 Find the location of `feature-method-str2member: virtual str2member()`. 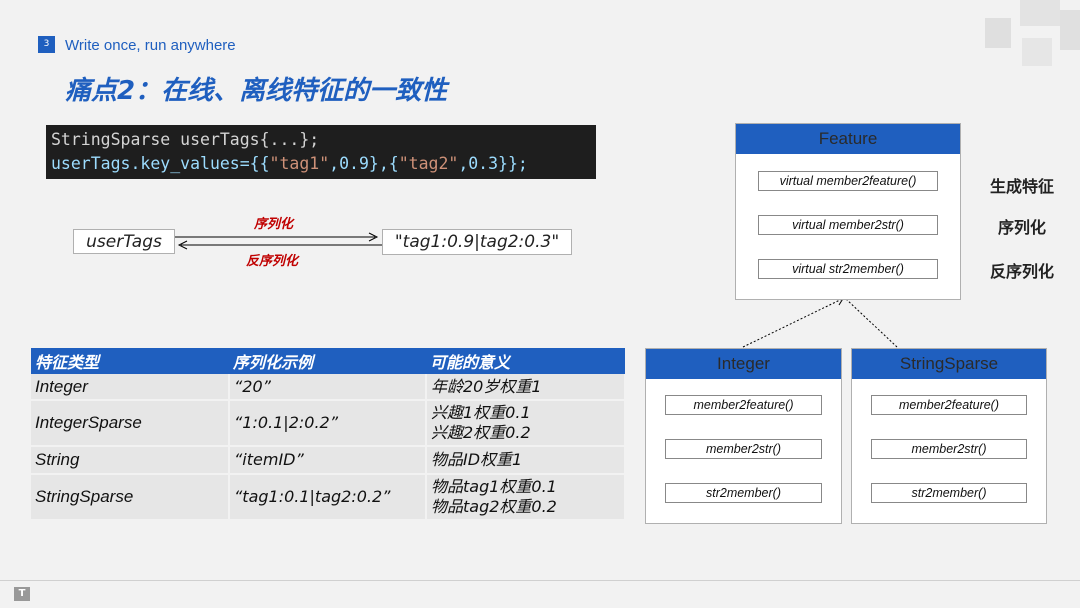

feature-method-str2member: virtual str2member() is located at coordinates (848, 269).